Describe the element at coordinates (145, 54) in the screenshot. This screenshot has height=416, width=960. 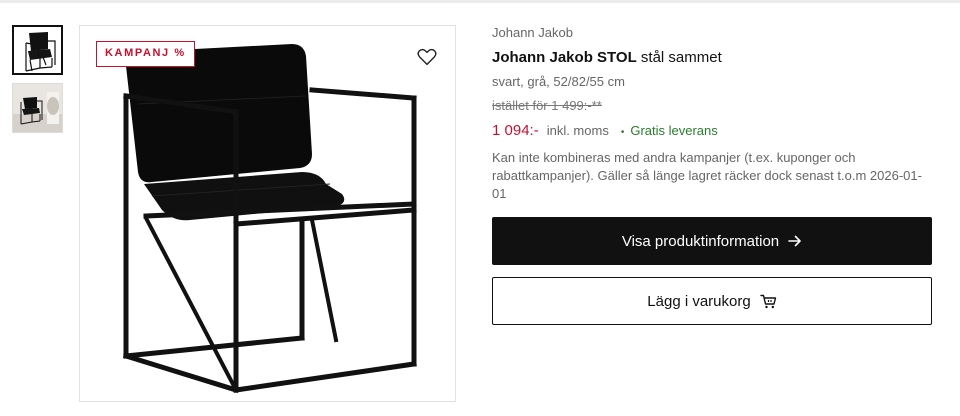
I see `campaign-badge: KAMPANJ %` at that location.